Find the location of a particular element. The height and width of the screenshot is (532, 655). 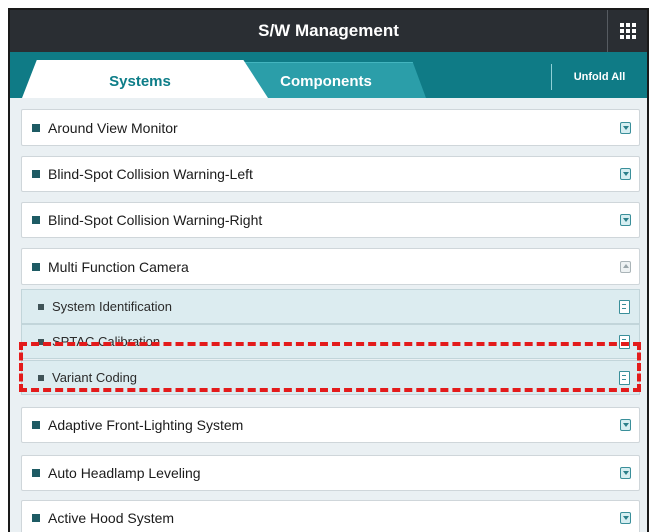

sub-item-variant-coding: Variant Coding is located at coordinates (330, 377).